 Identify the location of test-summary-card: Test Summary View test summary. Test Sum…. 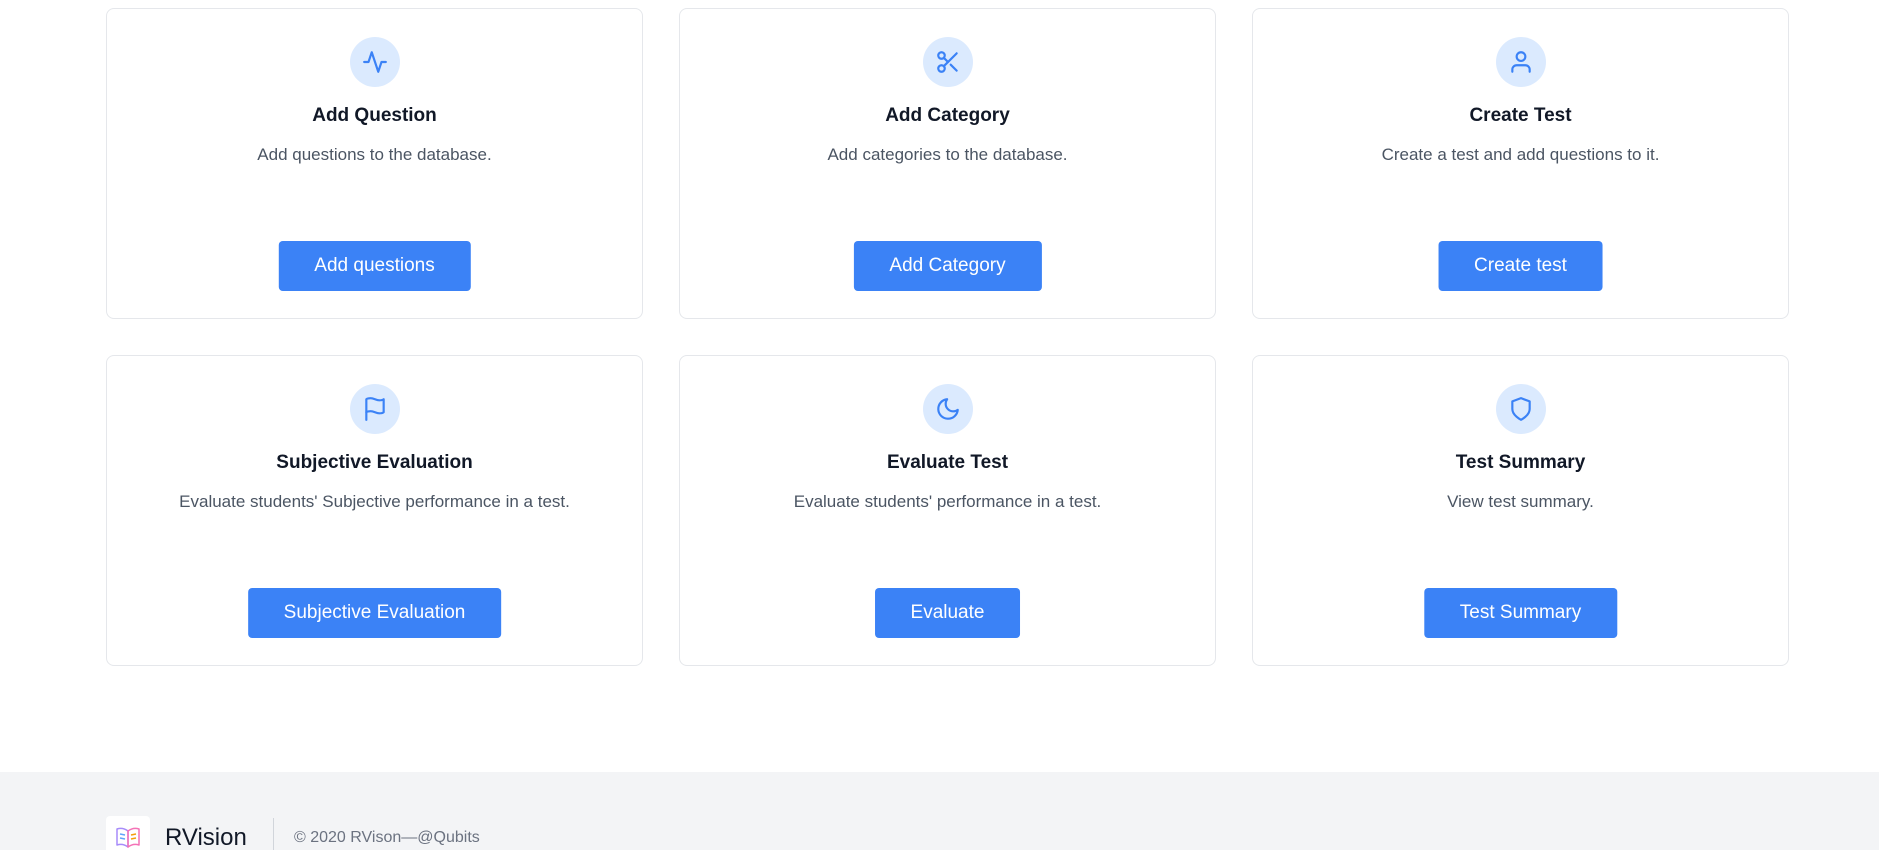
(1520, 510).